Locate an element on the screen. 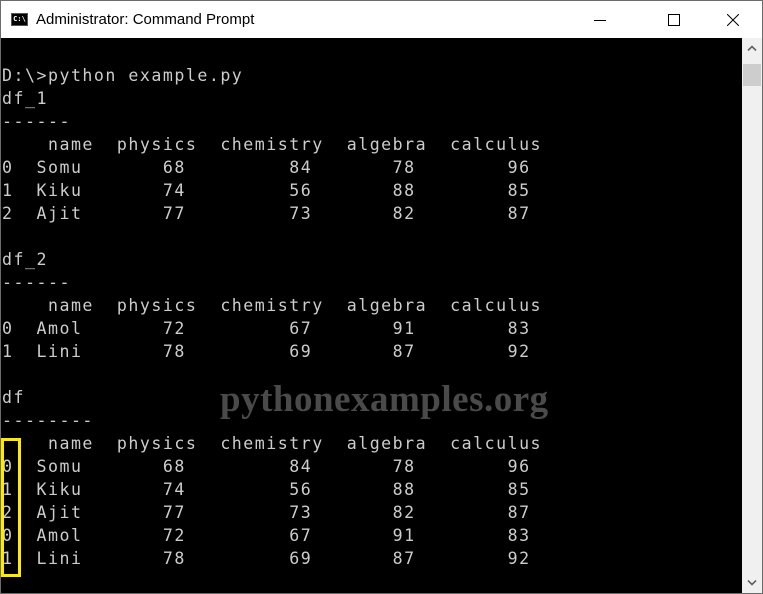 The width and height of the screenshot is (763, 594). cmd-app-icon: C:\ is located at coordinates (19, 19).